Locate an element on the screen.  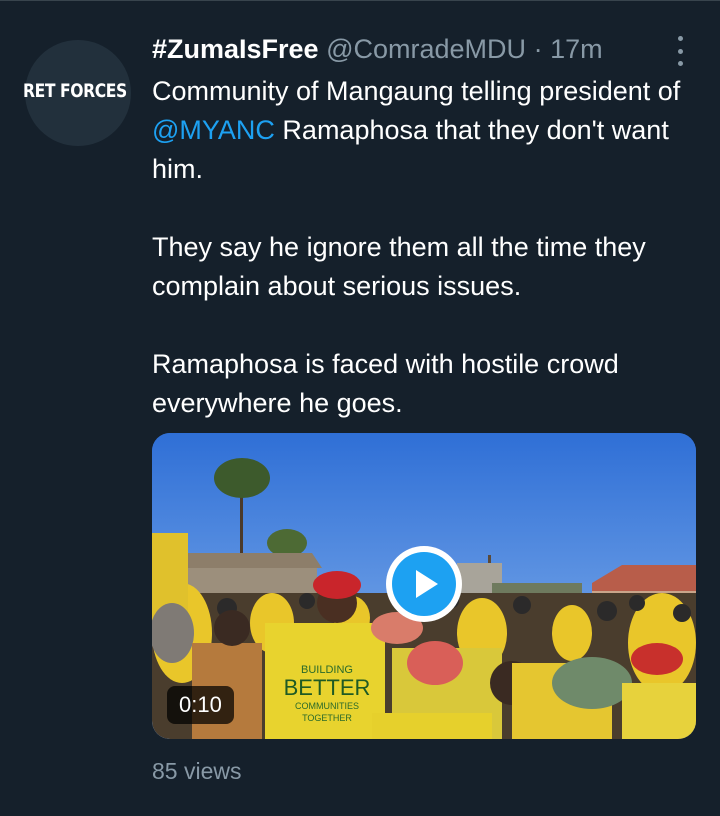
shirt-text: COMMUNITIES is located at coordinates (327, 706).